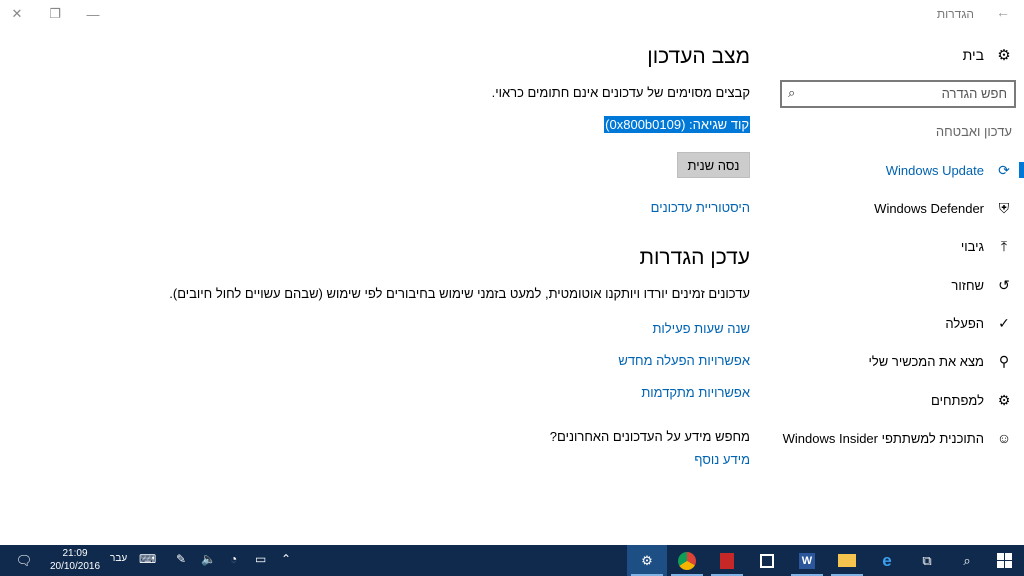 The width and height of the screenshot is (1024, 576). I want to click on back-button: ←, so click(1003, 12).